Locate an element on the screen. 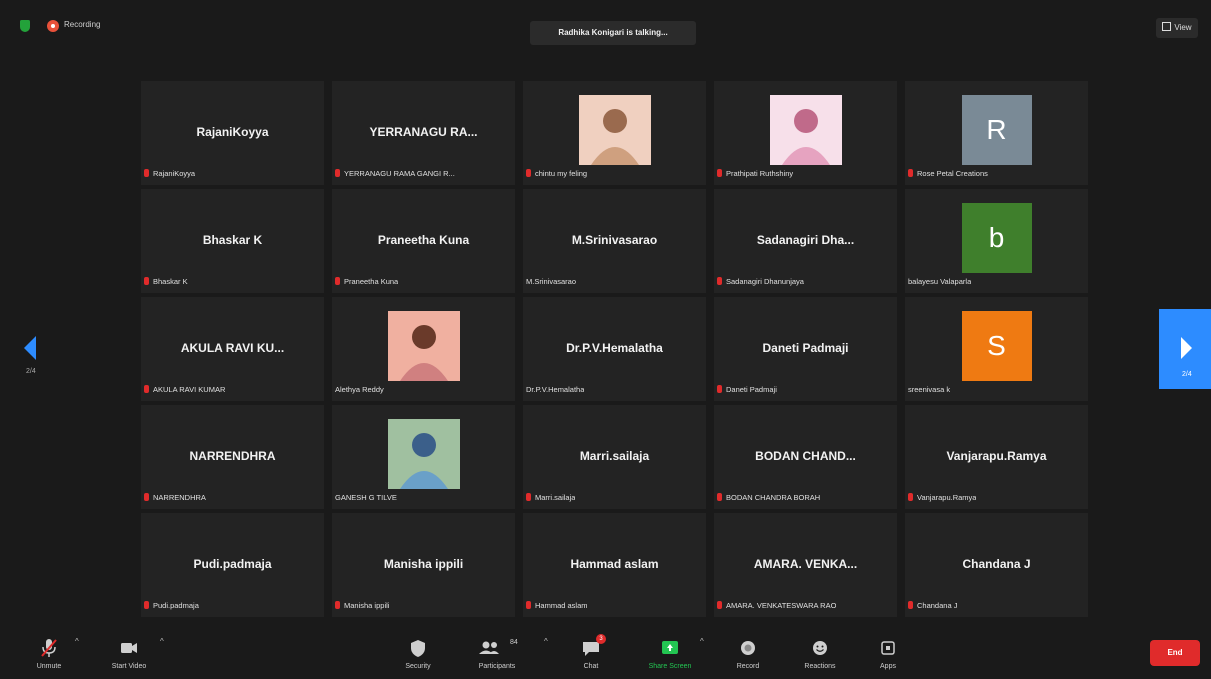  participant-tile: Ssreenivasa k is located at coordinates (996, 349).